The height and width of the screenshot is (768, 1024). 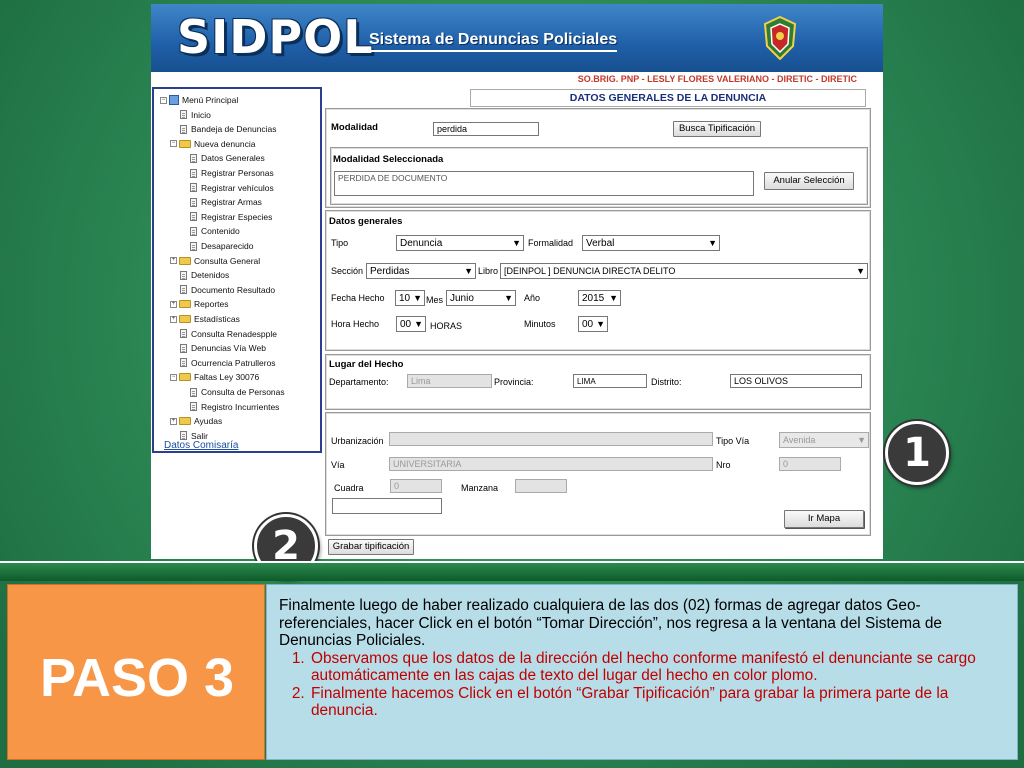 What do you see at coordinates (684, 271) in the screenshot?
I see `libro-select: [DEINPOL ] DENUNCIA DIRECTA DELITO ▼` at bounding box center [684, 271].